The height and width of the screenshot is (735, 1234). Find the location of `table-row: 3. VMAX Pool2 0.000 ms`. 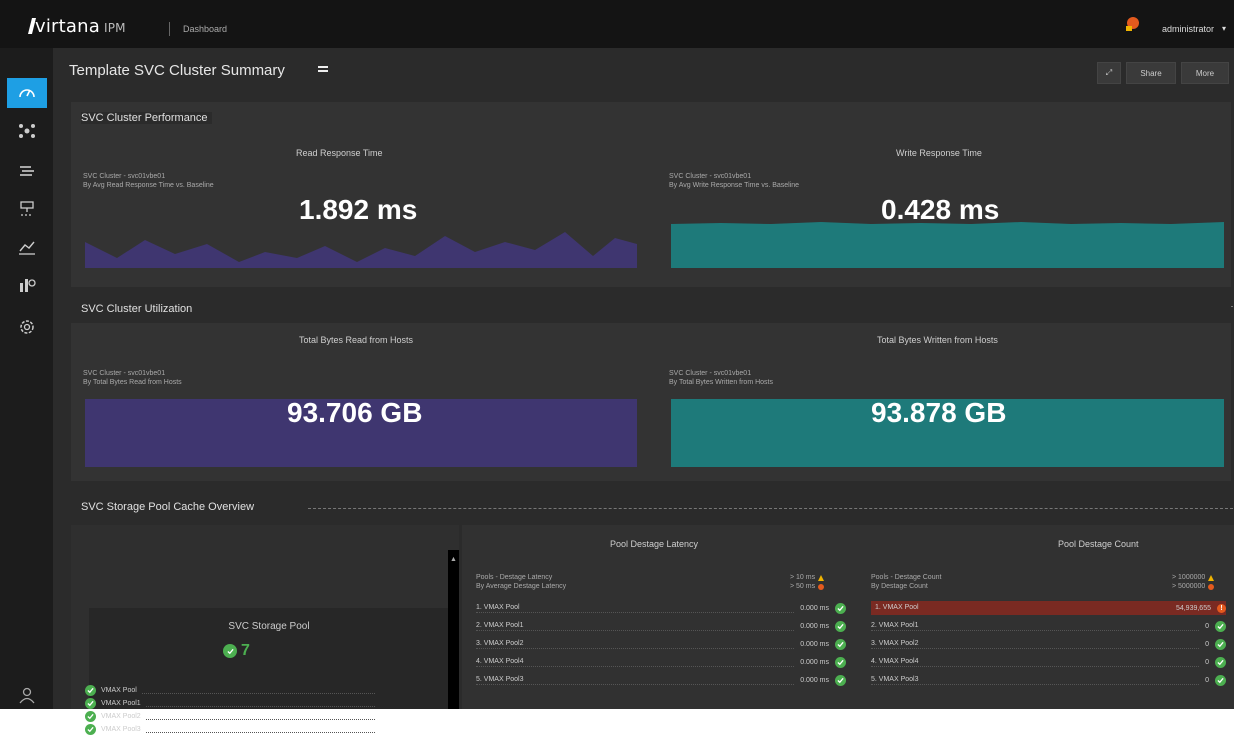

table-row: 3. VMAX Pool2 0.000 ms is located at coordinates (661, 644).